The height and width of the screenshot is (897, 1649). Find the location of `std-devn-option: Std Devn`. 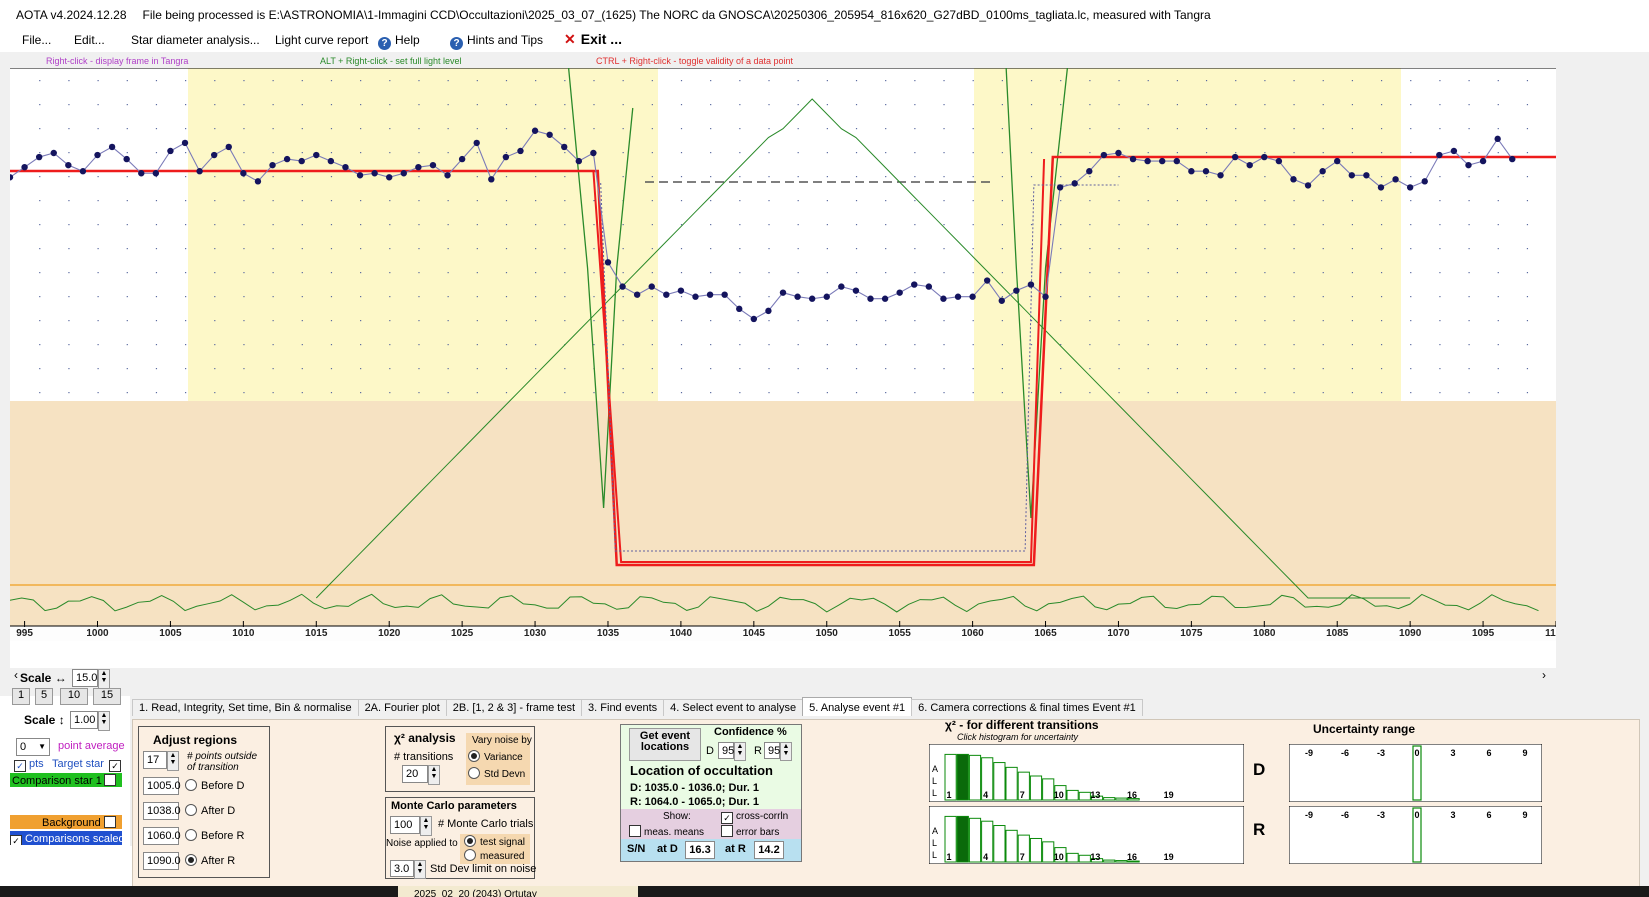

std-devn-option: Std Devn is located at coordinates (496, 773).